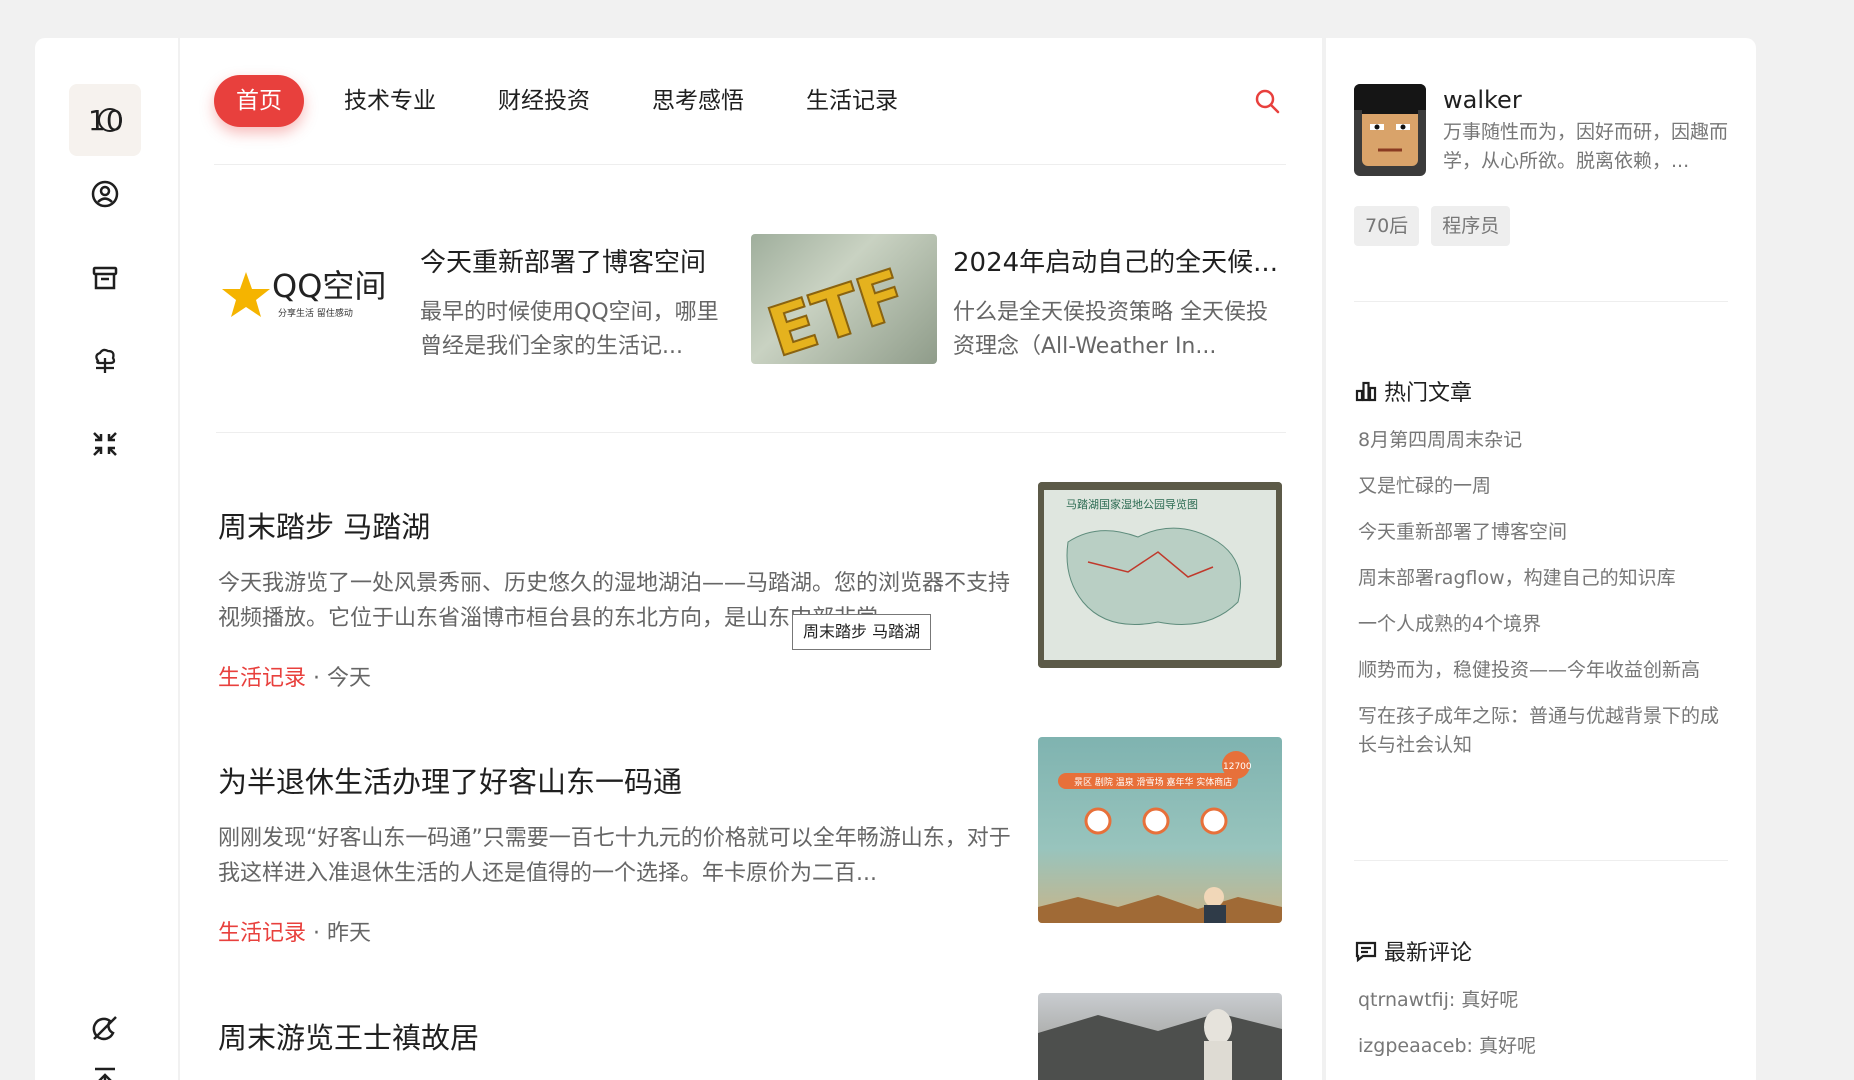  I want to click on comment-icon, so click(1366, 952).